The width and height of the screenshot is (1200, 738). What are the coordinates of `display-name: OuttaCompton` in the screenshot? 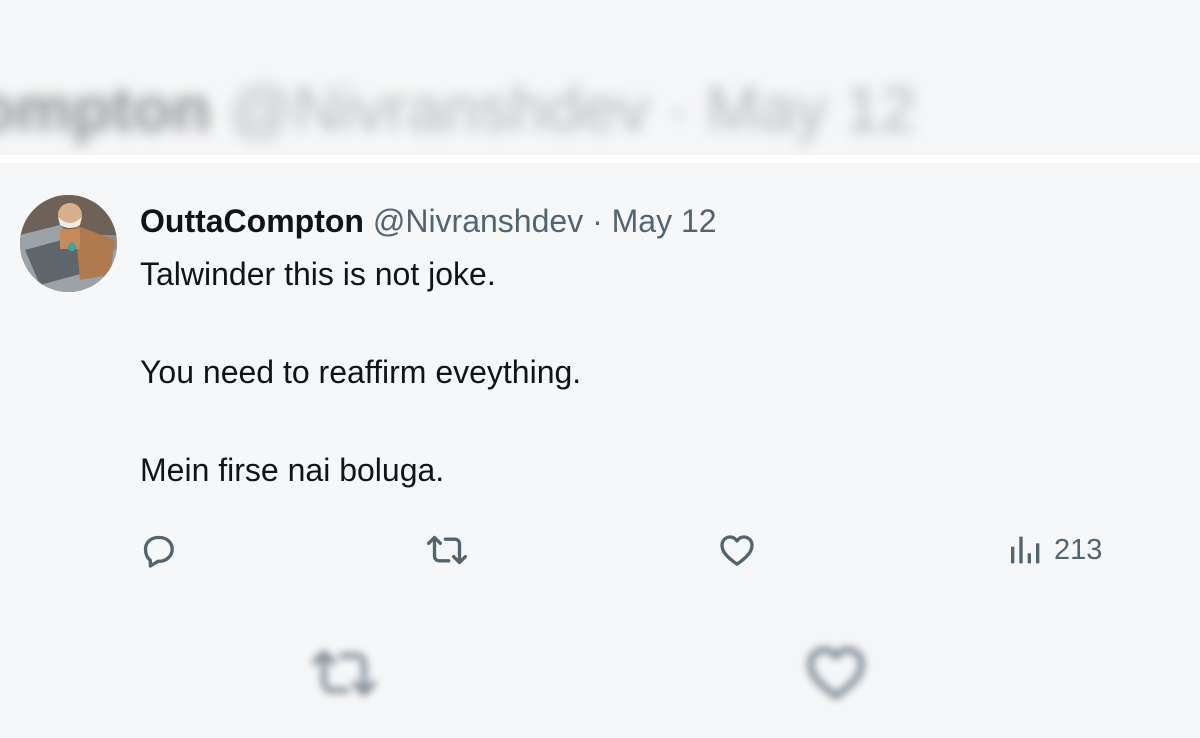 It's located at (252, 221).